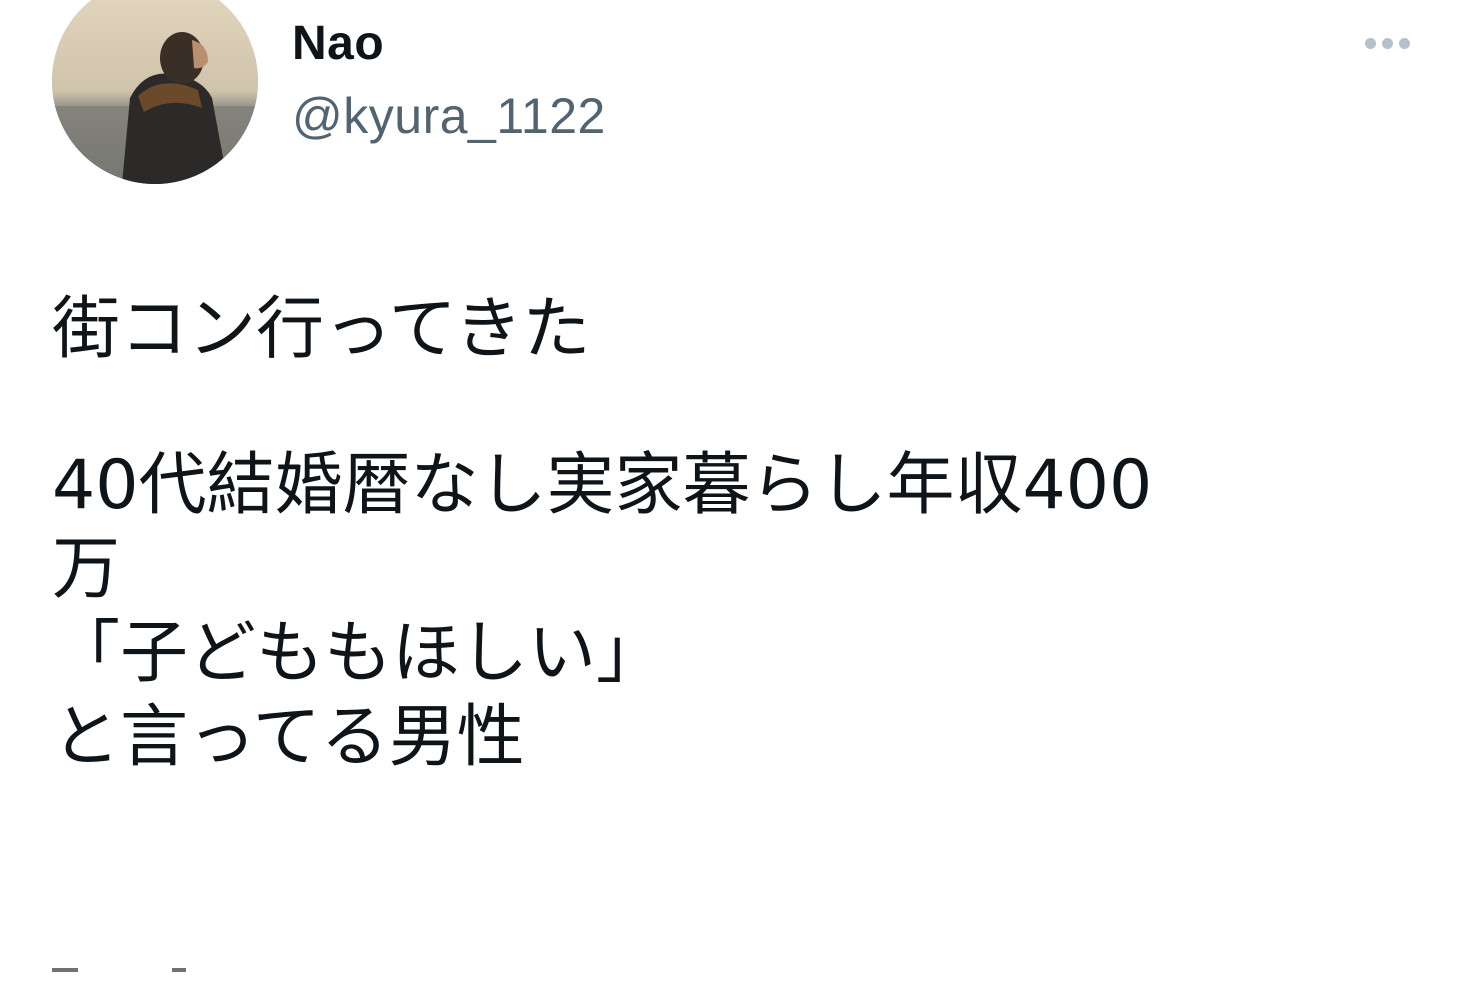  What do you see at coordinates (449, 44) in the screenshot?
I see `display-name: Nao` at bounding box center [449, 44].